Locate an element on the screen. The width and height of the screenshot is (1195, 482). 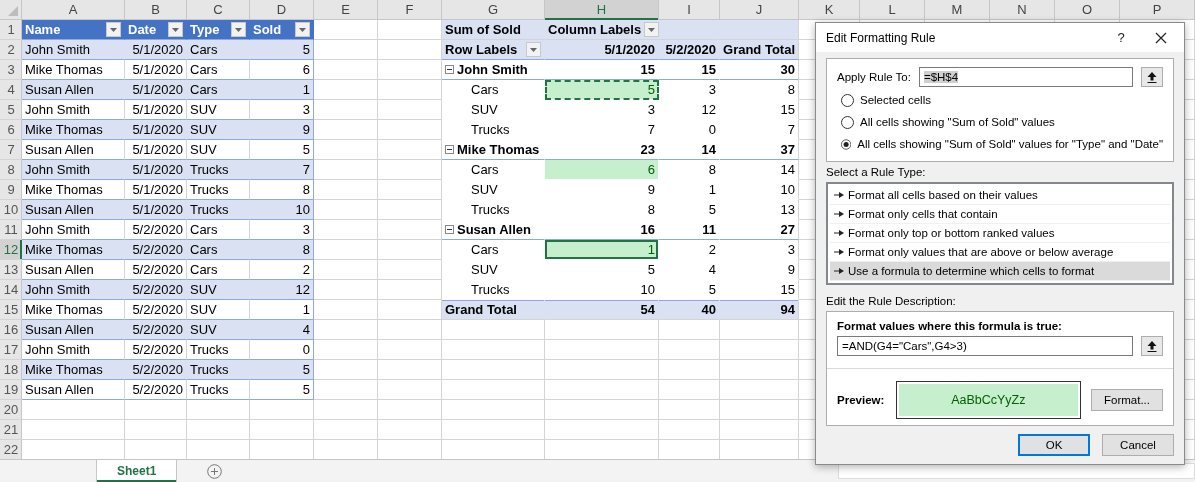
formula-label: Format values where this formula is true: is located at coordinates (950, 326).